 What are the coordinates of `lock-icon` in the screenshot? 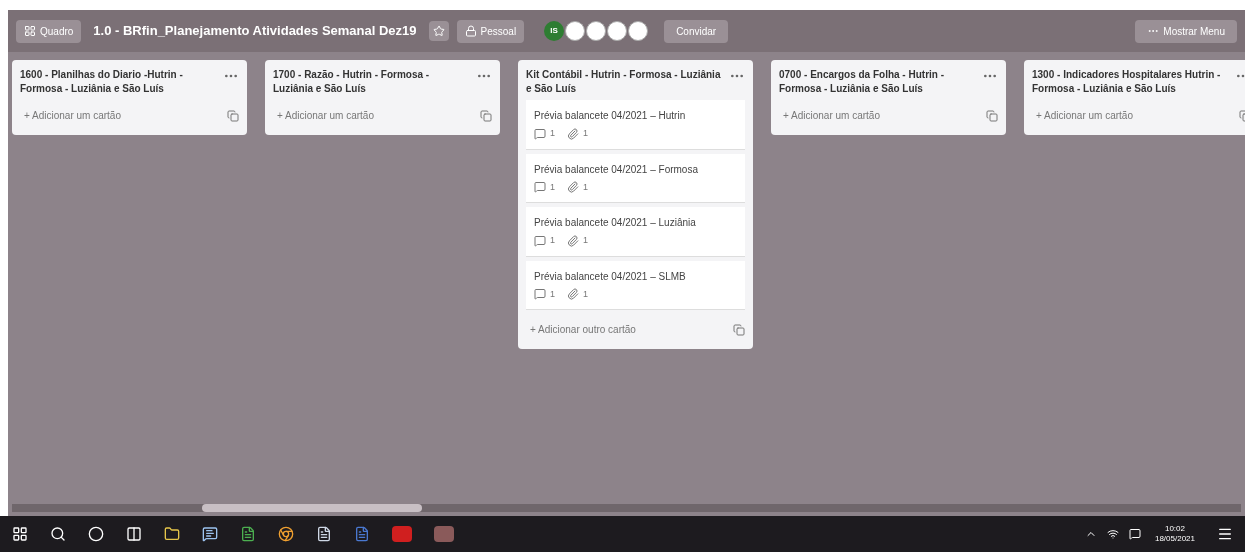 It's located at (470, 31).